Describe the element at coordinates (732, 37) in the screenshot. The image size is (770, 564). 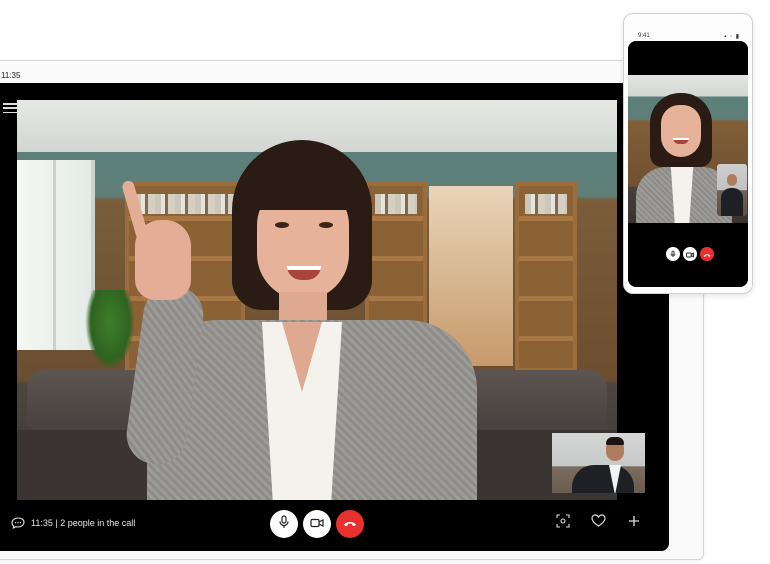
I see `phone-status-icons: ▪ ◦ ▮` at that location.